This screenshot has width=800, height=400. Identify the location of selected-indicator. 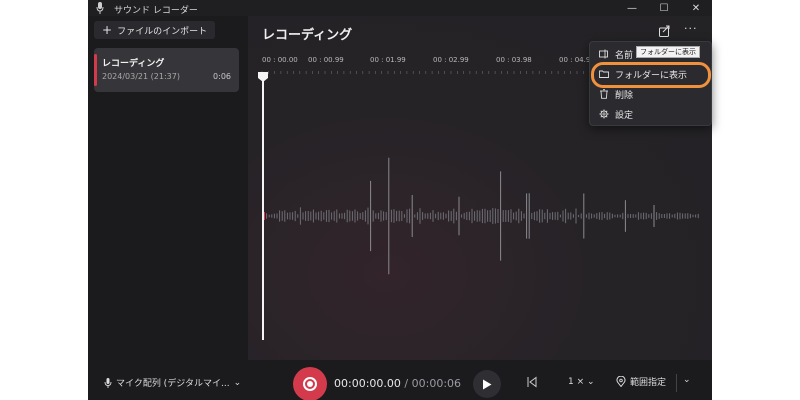
(95, 70).